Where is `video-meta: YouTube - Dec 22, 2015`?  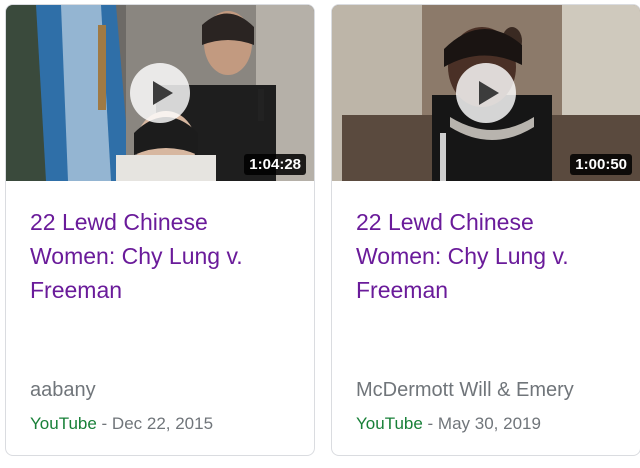 video-meta: YouTube - Dec 22, 2015 is located at coordinates (121, 424).